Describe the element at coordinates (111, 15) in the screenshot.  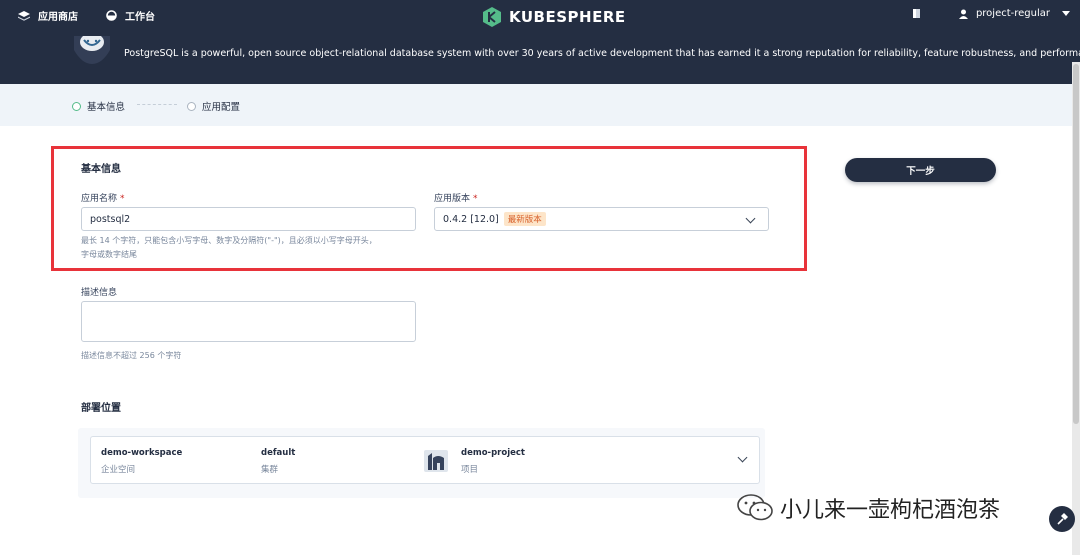
I see `workbench-icon` at that location.